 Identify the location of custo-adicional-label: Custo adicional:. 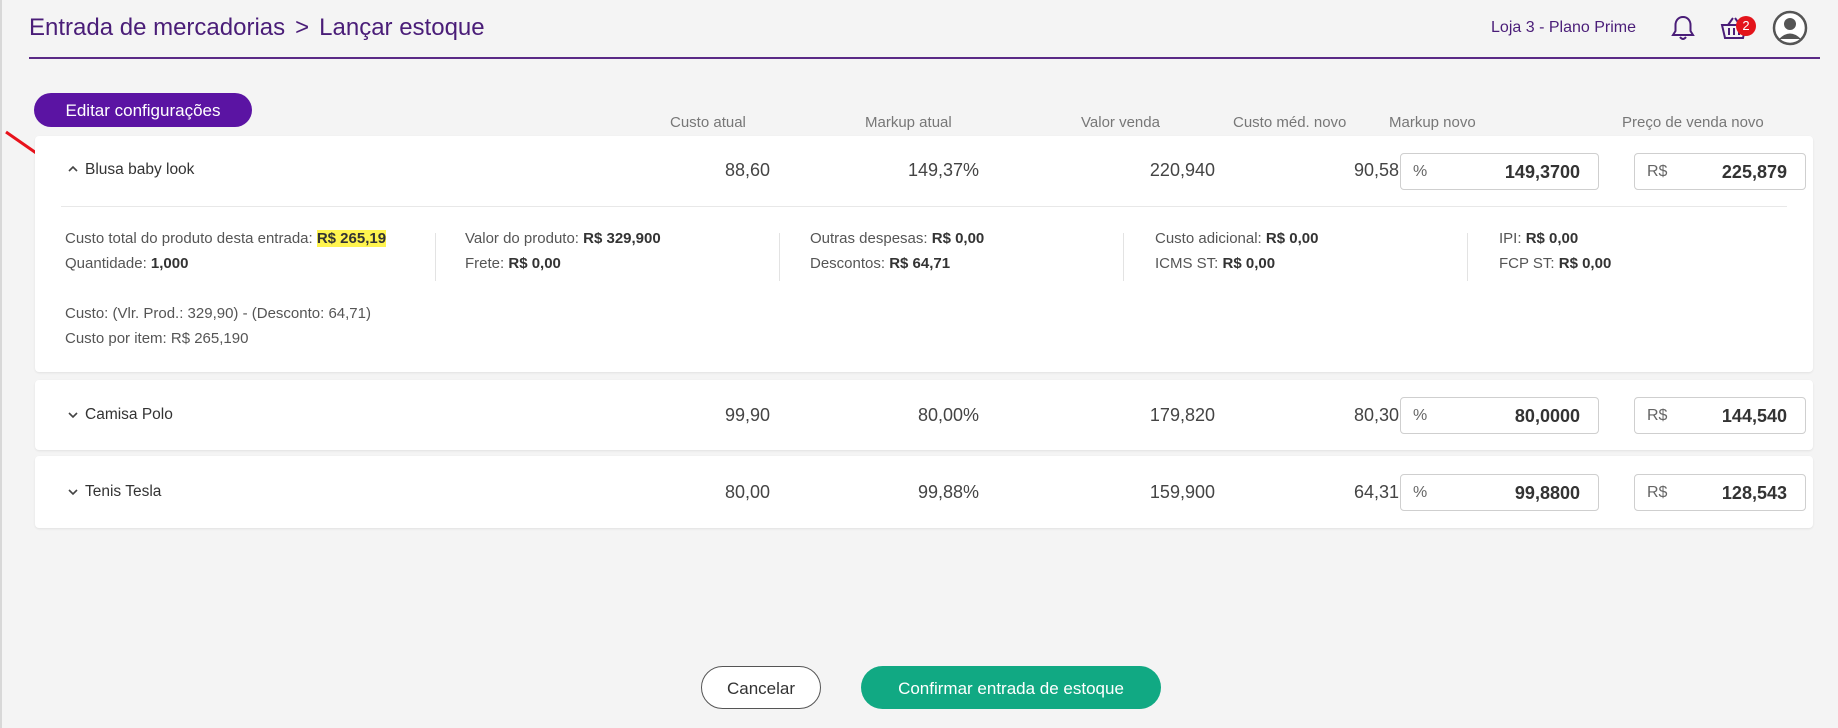
(1208, 238).